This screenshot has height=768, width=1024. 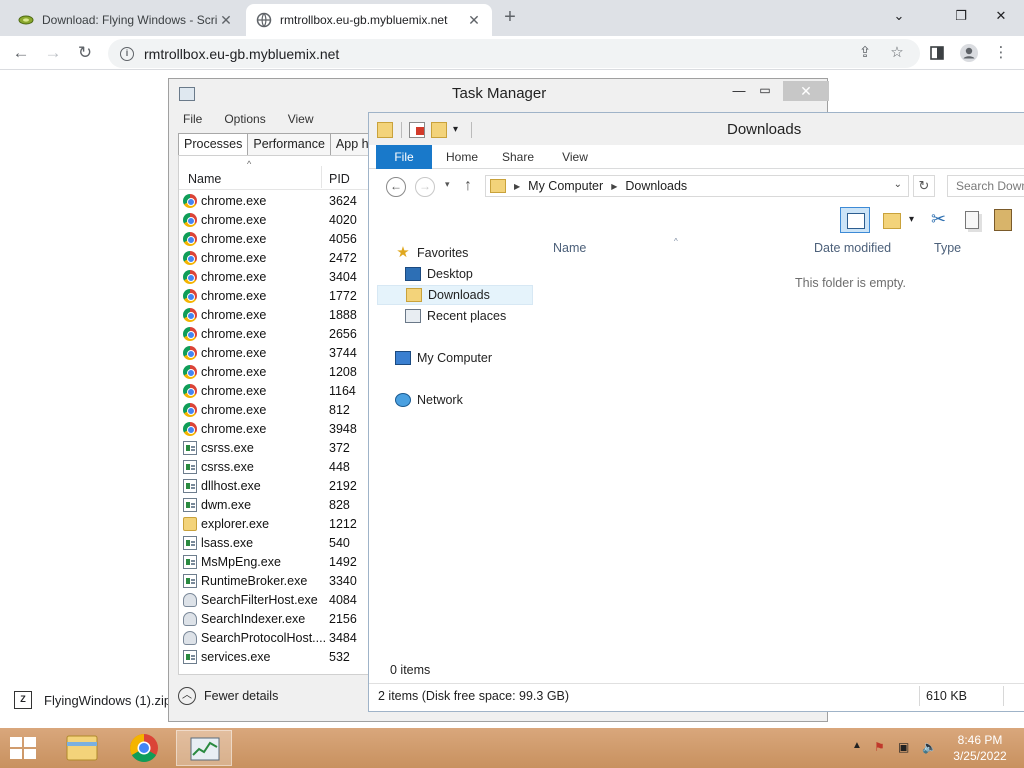 I want to click on toolbar-dropdown-icon: ▾, so click(x=915, y=220).